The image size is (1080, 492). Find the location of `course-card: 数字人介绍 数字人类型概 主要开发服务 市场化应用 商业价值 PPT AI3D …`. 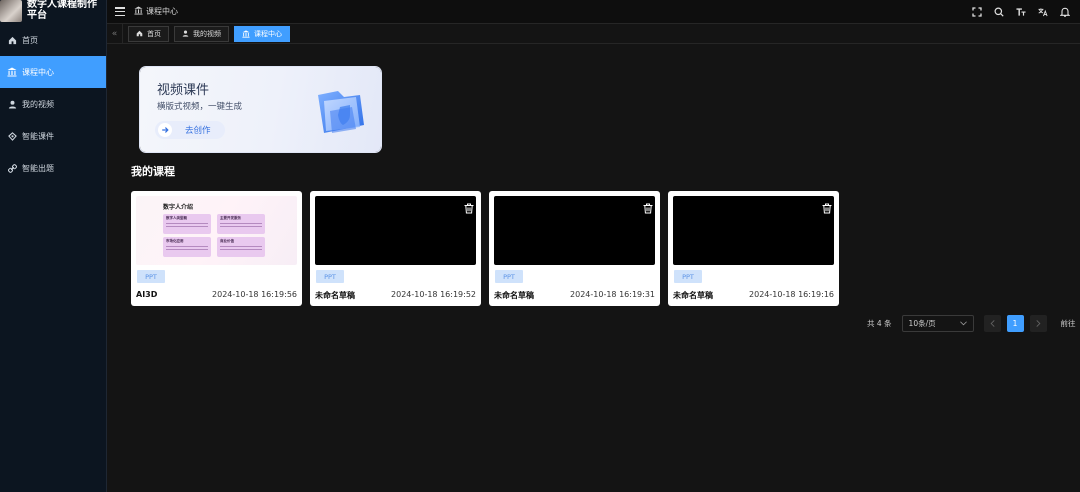

course-card: 数字人介绍 数字人类型概 主要开发服务 市场化应用 商业价值 PPT AI3D … is located at coordinates (216, 248).